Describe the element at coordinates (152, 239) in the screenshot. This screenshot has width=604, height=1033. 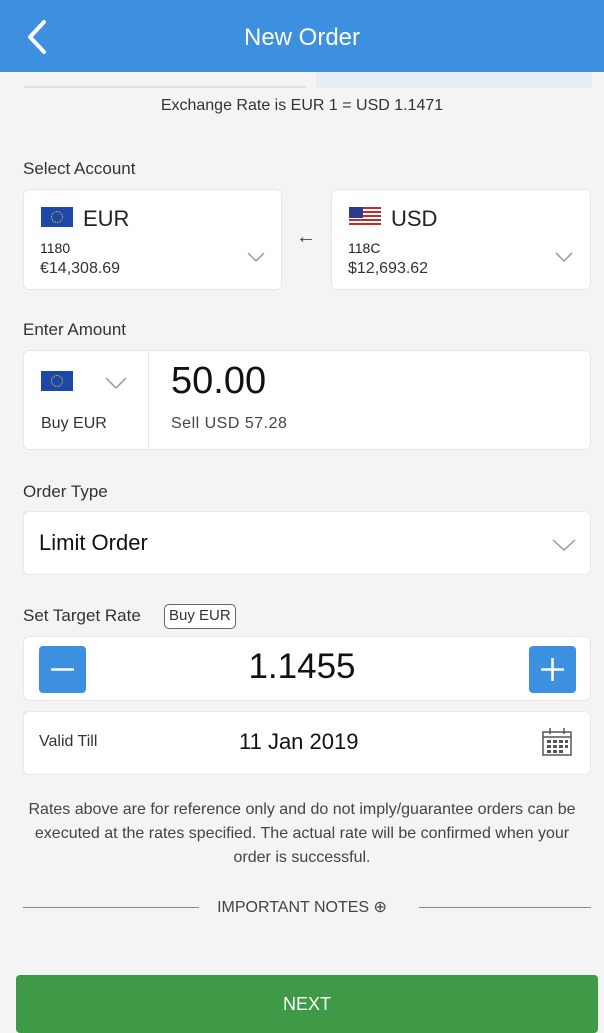
I see `from-account-card: EUR 1180 €14,308.69` at that location.